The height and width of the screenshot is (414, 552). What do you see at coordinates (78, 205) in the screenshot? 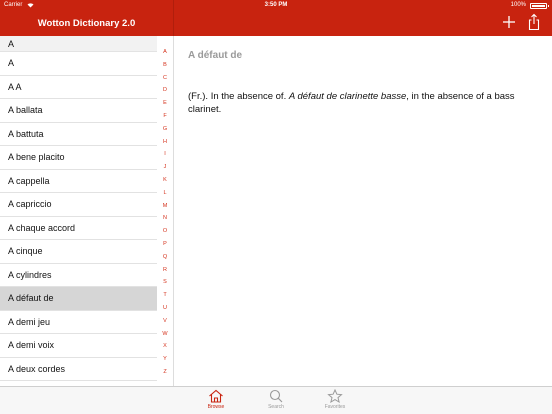
I see `list-item: A capriccio` at bounding box center [78, 205].